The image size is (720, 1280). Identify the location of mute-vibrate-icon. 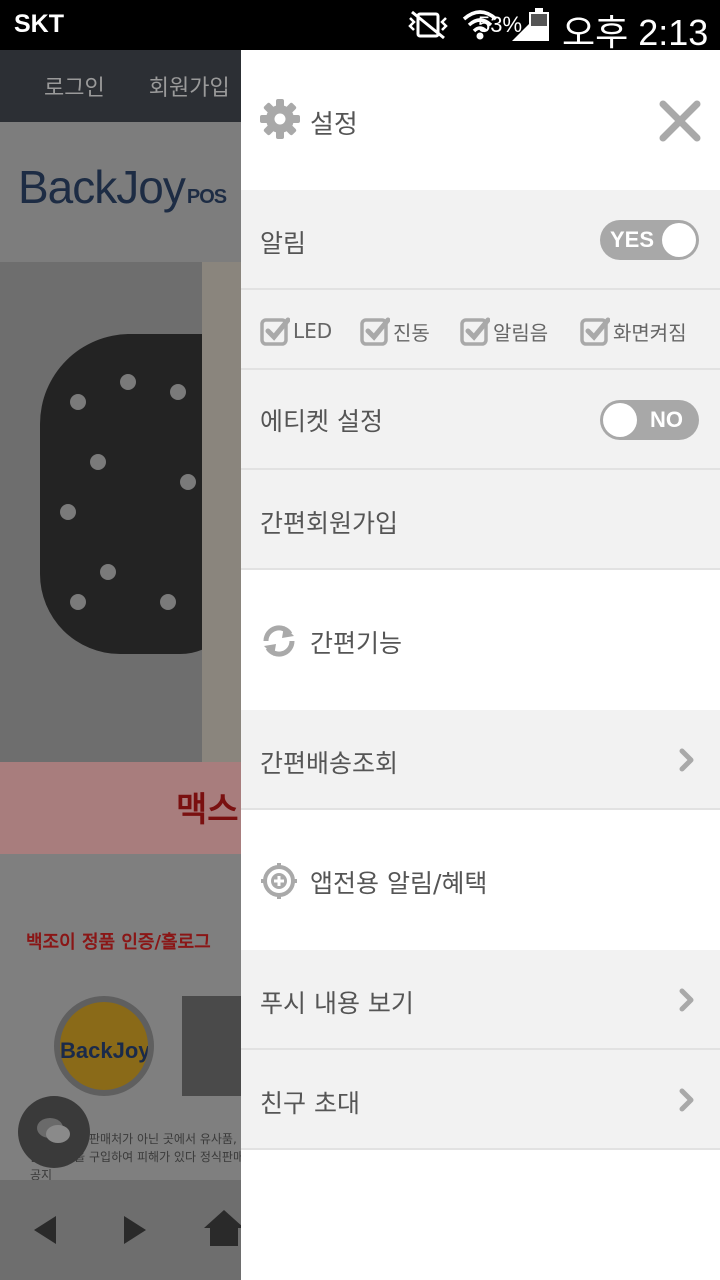
(428, 25).